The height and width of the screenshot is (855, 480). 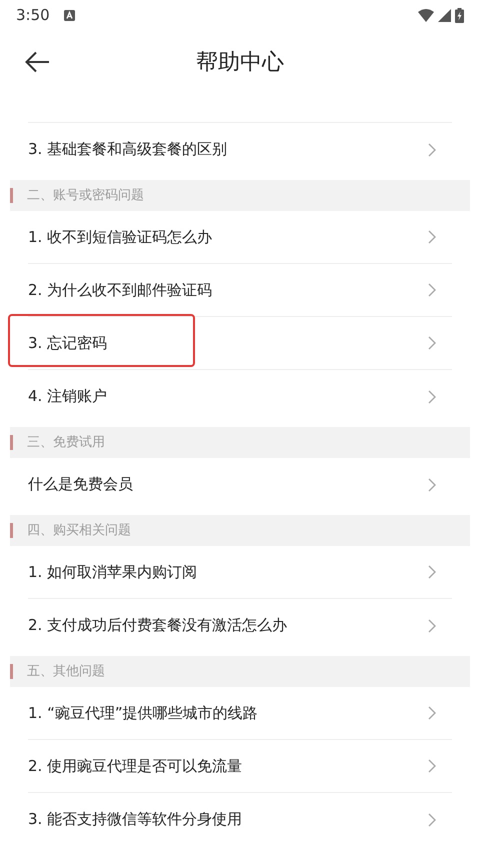 I want to click on faq-item: 2. 为什么收不到邮件验证码, so click(x=240, y=290).